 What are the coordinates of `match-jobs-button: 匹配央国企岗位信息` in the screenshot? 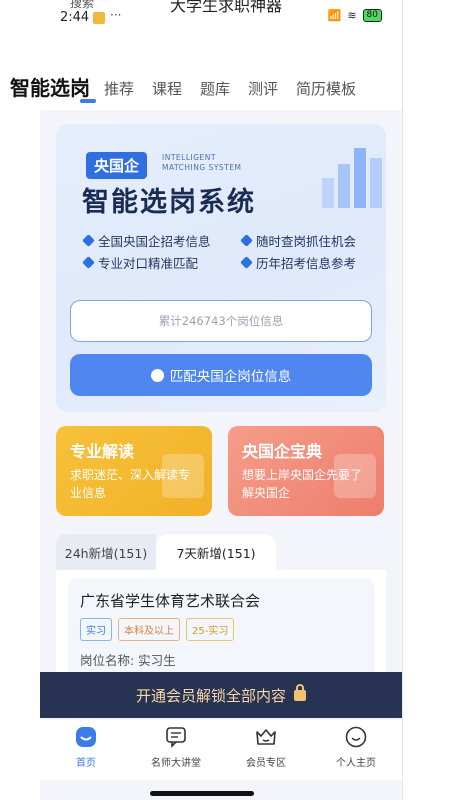 It's located at (221, 375).